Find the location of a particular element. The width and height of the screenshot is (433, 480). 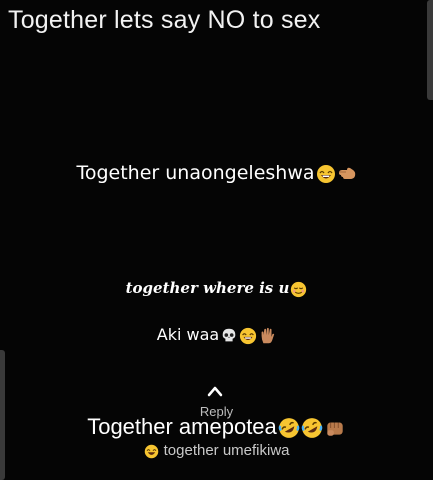

reply-preview-text: together umefikiwa is located at coordinates (226, 450).